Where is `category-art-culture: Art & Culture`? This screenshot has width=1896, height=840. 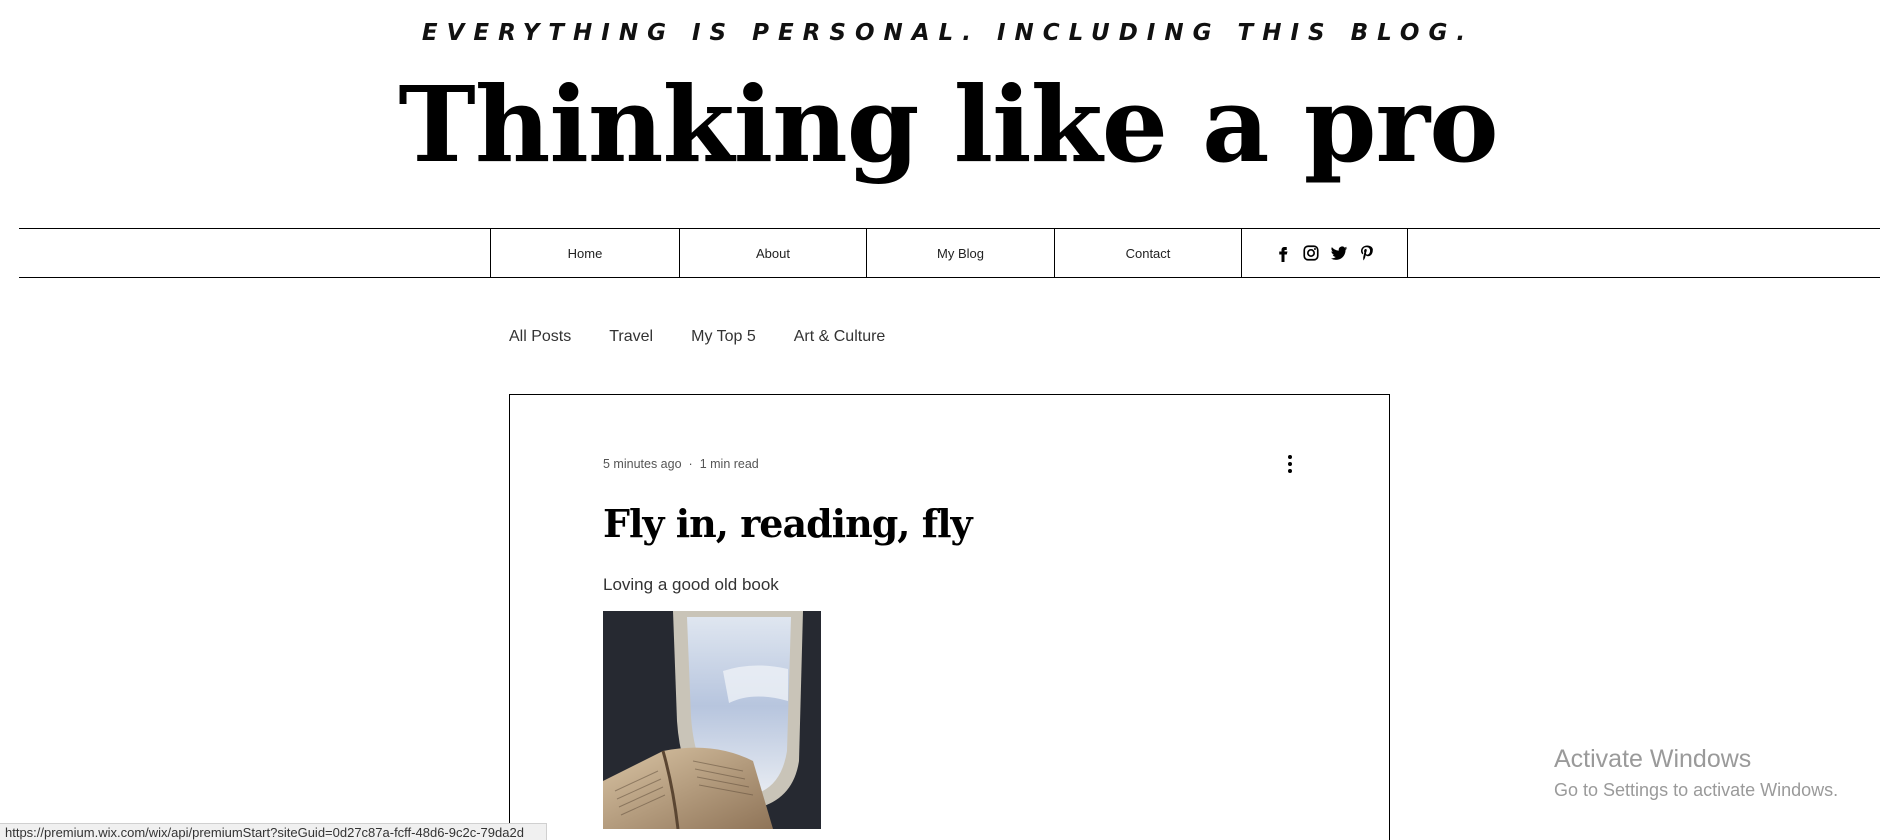 category-art-culture: Art & Culture is located at coordinates (840, 337).